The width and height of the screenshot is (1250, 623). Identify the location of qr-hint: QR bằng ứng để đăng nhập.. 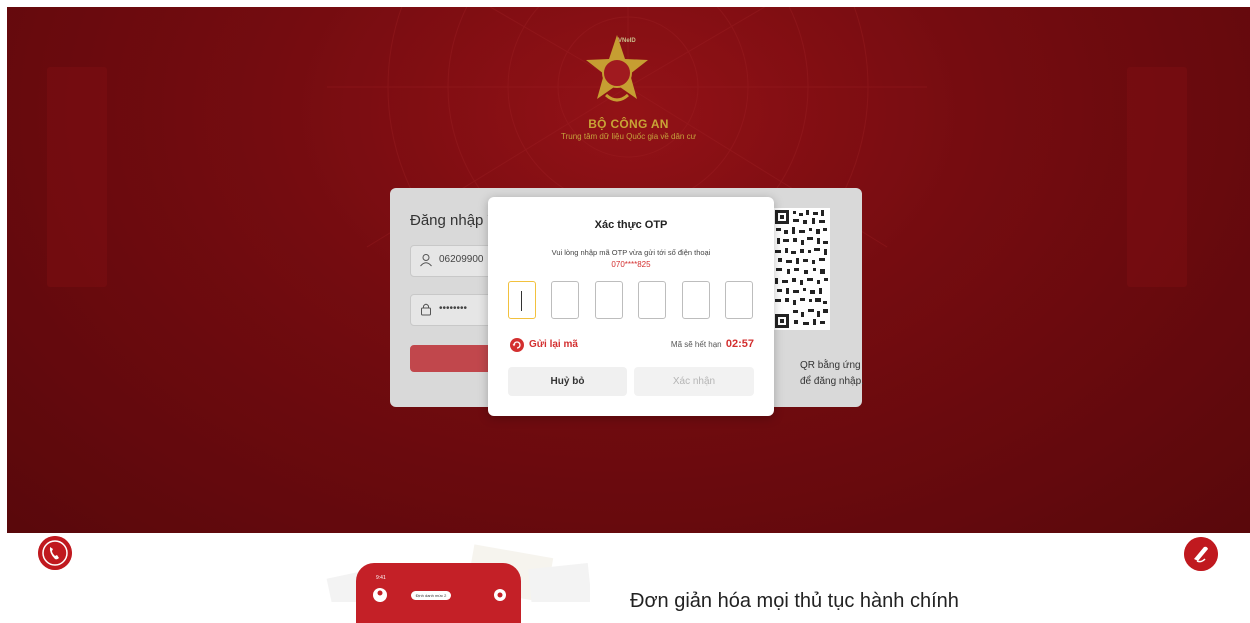
(832, 374).